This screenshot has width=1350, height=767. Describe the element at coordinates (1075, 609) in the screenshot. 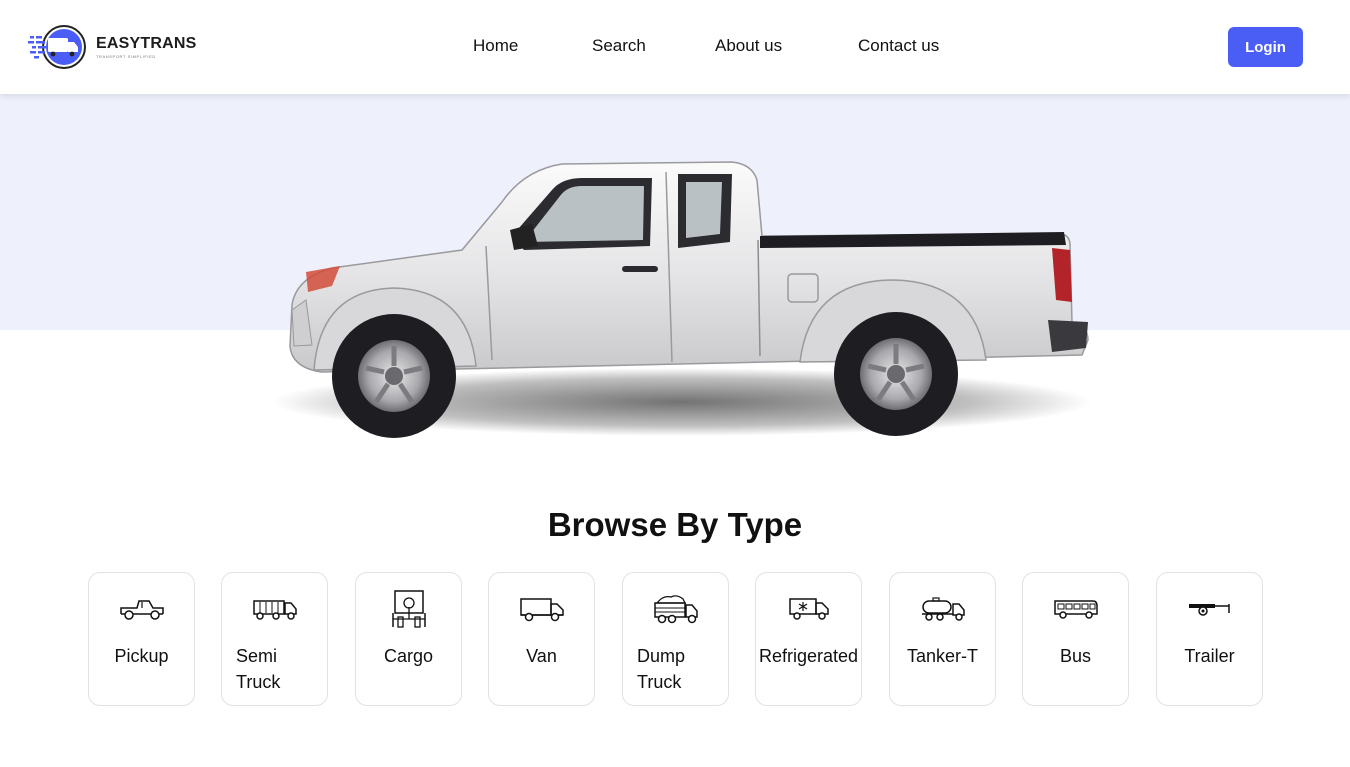

I see `bus-icon` at that location.